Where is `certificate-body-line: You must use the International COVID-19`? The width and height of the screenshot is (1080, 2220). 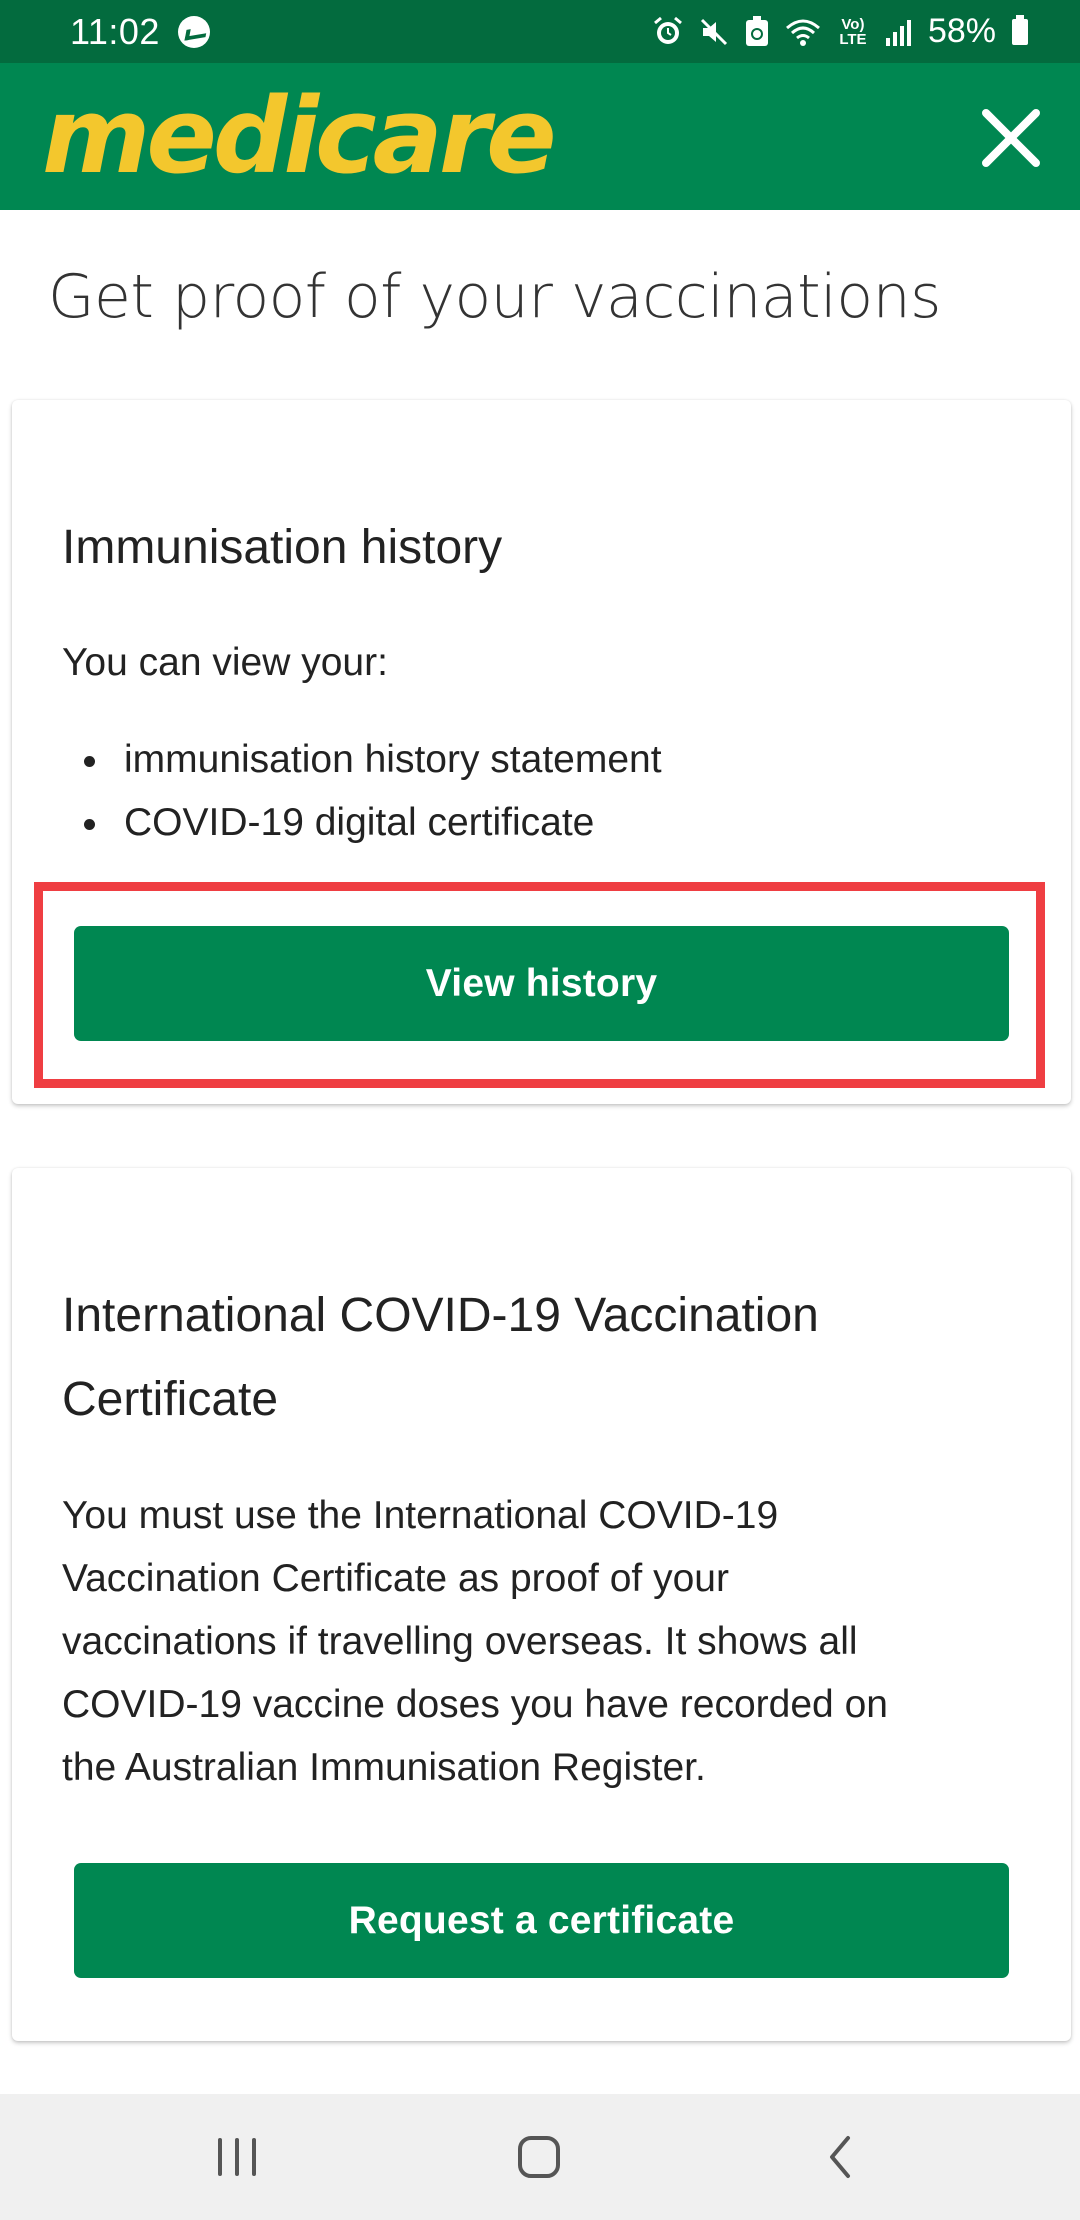
certificate-body-line: You must use the International COVID-19 is located at coordinates (420, 1515).